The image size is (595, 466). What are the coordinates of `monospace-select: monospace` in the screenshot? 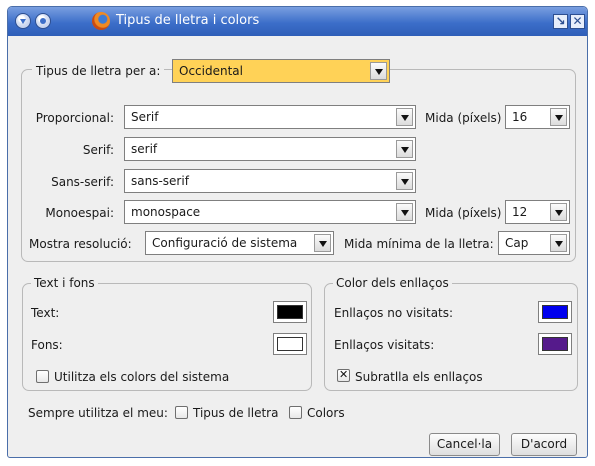 It's located at (270, 212).